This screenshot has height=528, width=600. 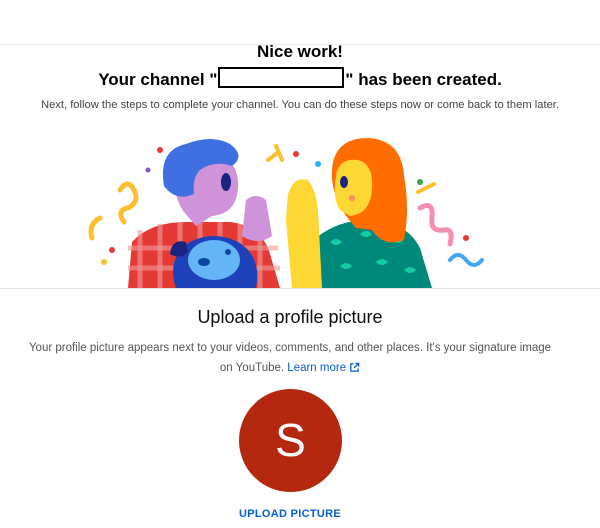 What do you see at coordinates (300, 51) in the screenshot?
I see `page-title: Nice work!` at bounding box center [300, 51].